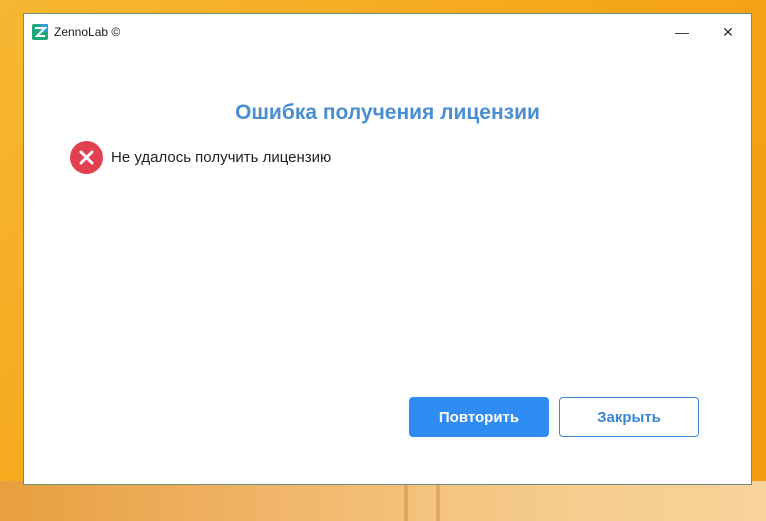 The image size is (766, 521). Describe the element at coordinates (629, 417) in the screenshot. I see `close-button: Закрыть` at that location.